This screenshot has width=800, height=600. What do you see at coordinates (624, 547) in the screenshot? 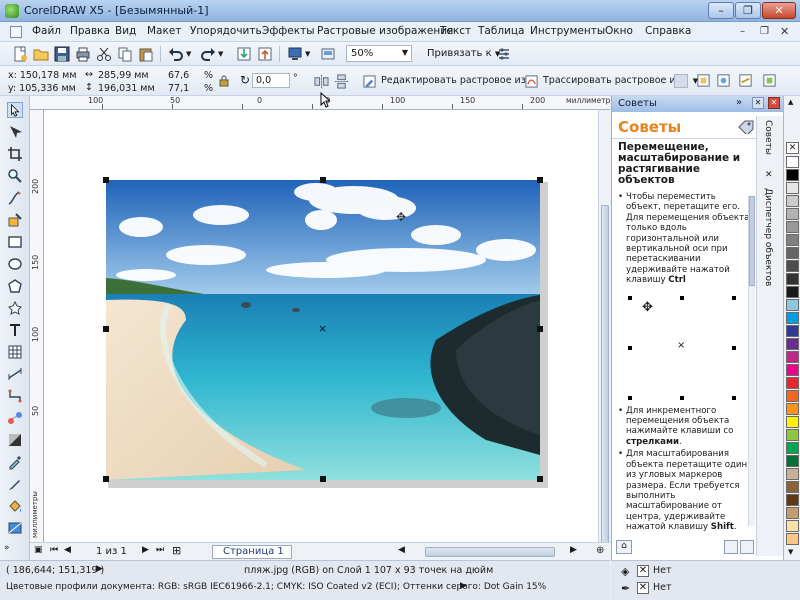
I see `home-icon: ⌂` at bounding box center [624, 547].